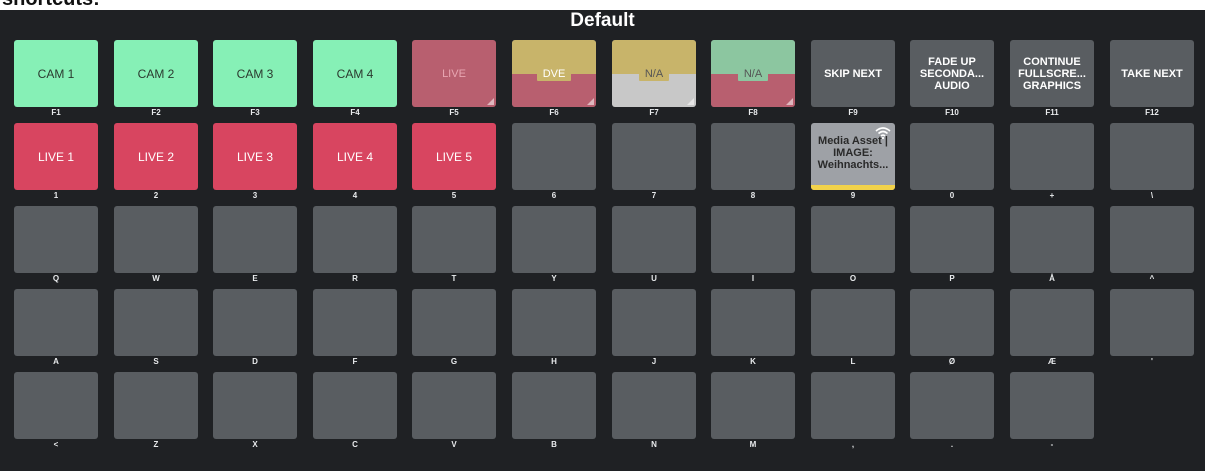 The image size is (1205, 471). What do you see at coordinates (952, 361) in the screenshot?
I see `key-caption: Ø` at bounding box center [952, 361].